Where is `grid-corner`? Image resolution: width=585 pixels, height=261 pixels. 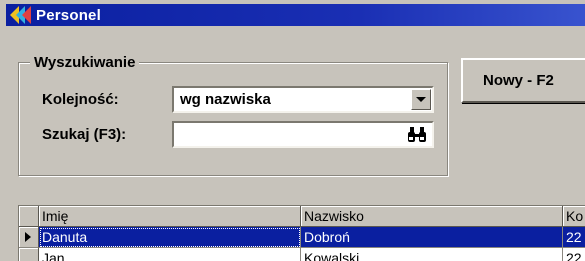
grid-corner is located at coordinates (29, 216).